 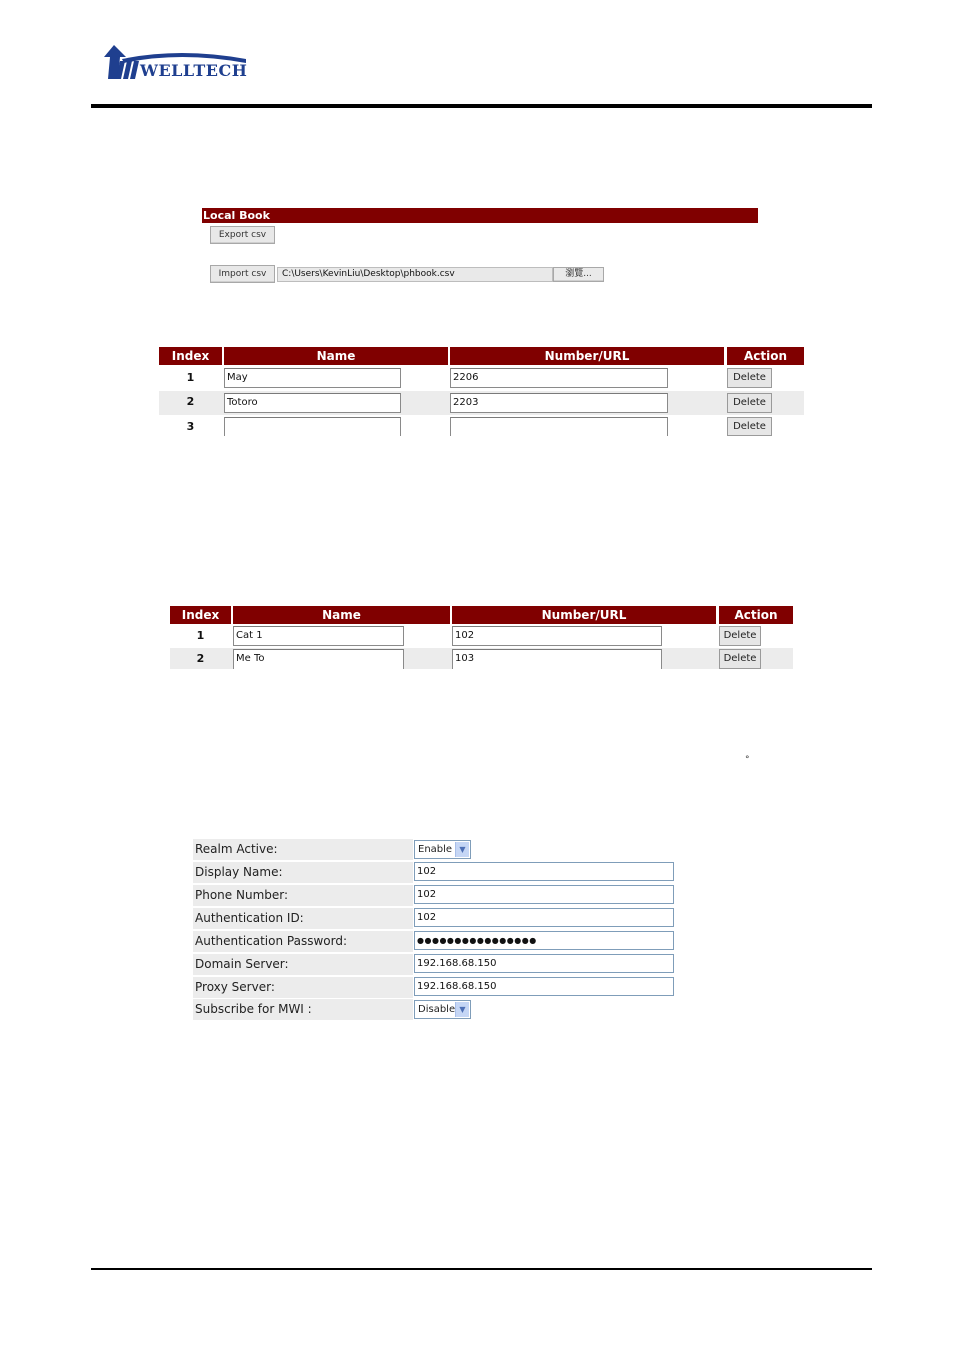 I want to click on header-divider, so click(x=481, y=106).